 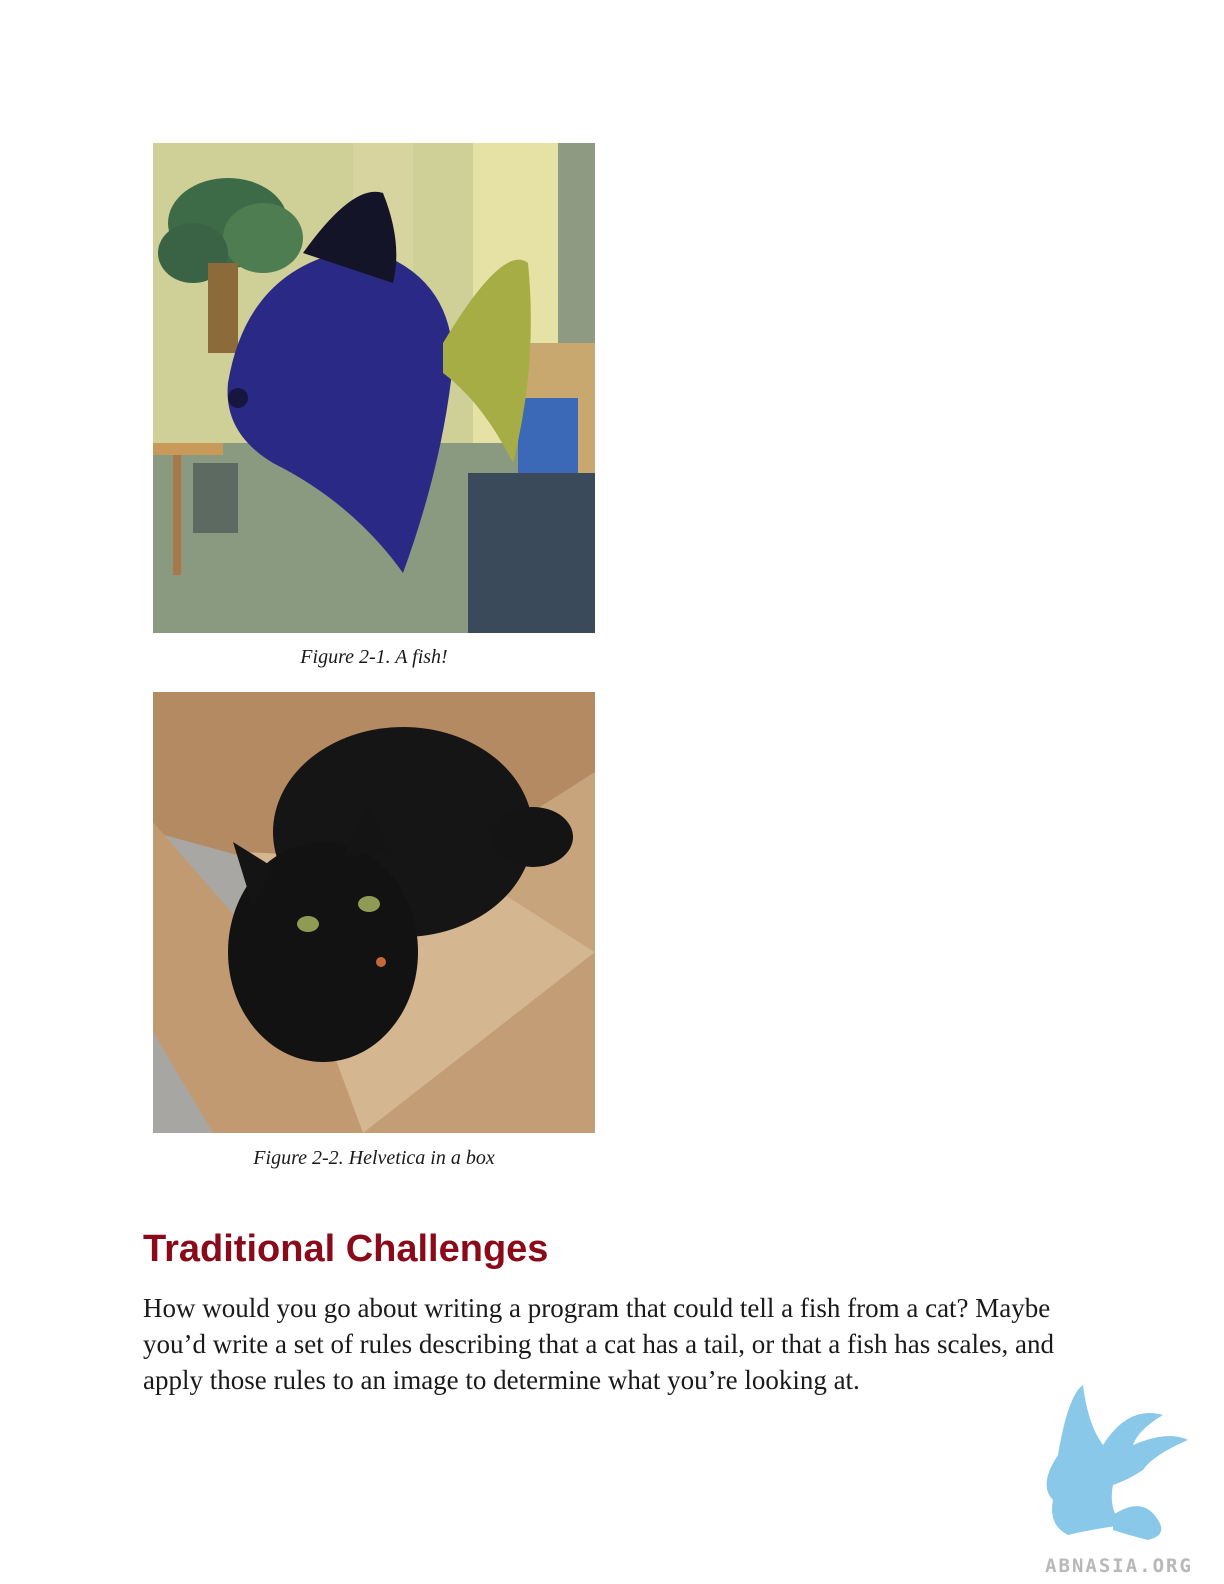 I want to click on watermark-text: ABNASIA.ORG, so click(x=1119, y=1566).